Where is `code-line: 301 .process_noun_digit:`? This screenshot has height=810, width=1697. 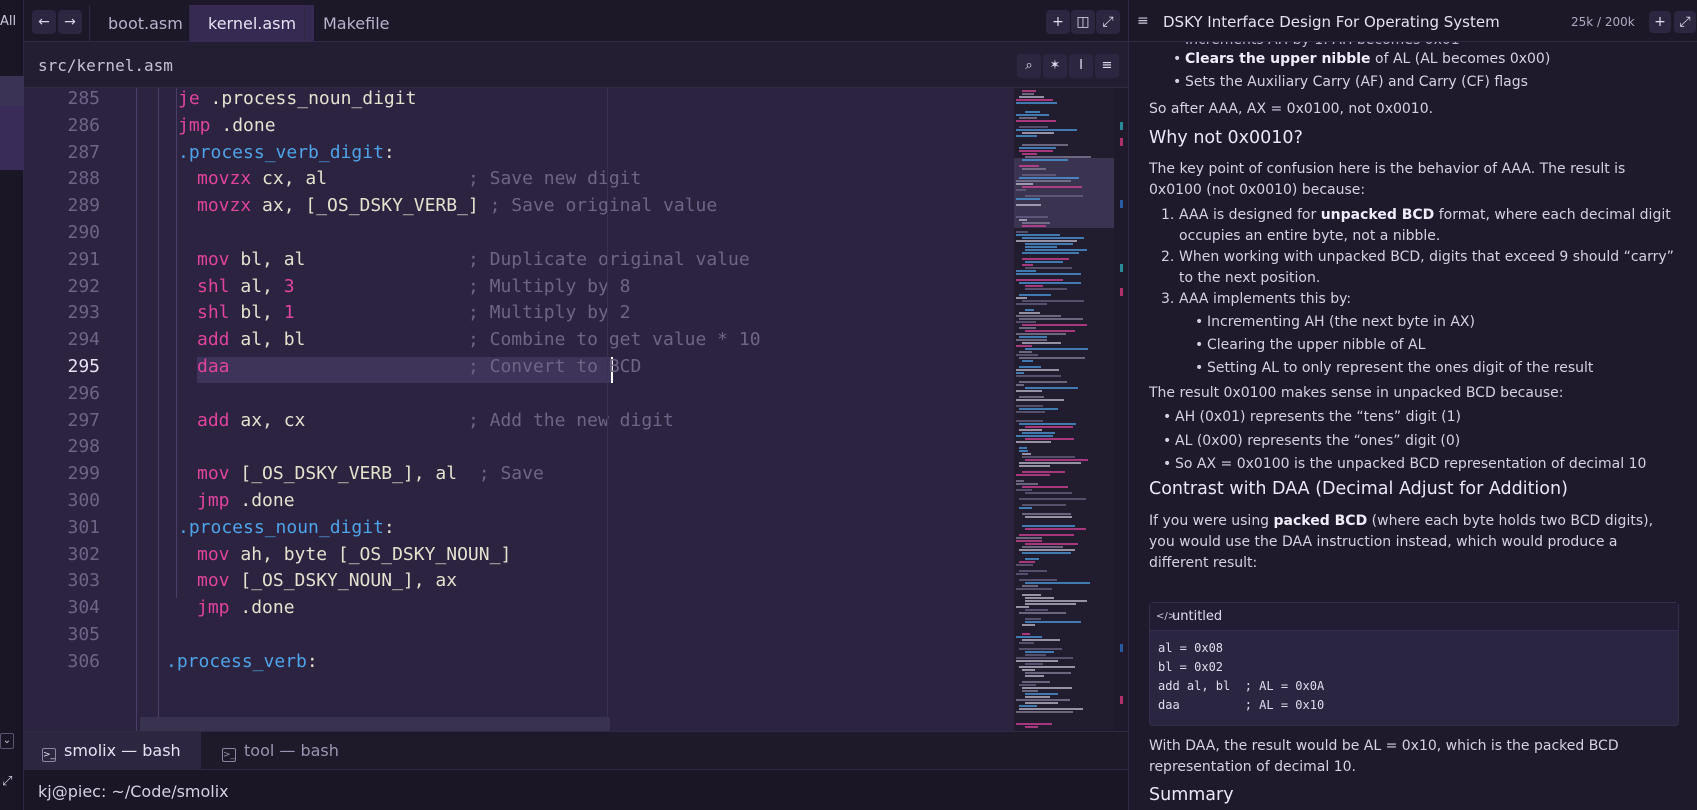
code-line: 301 .process_noun_digit: is located at coordinates (519, 531).